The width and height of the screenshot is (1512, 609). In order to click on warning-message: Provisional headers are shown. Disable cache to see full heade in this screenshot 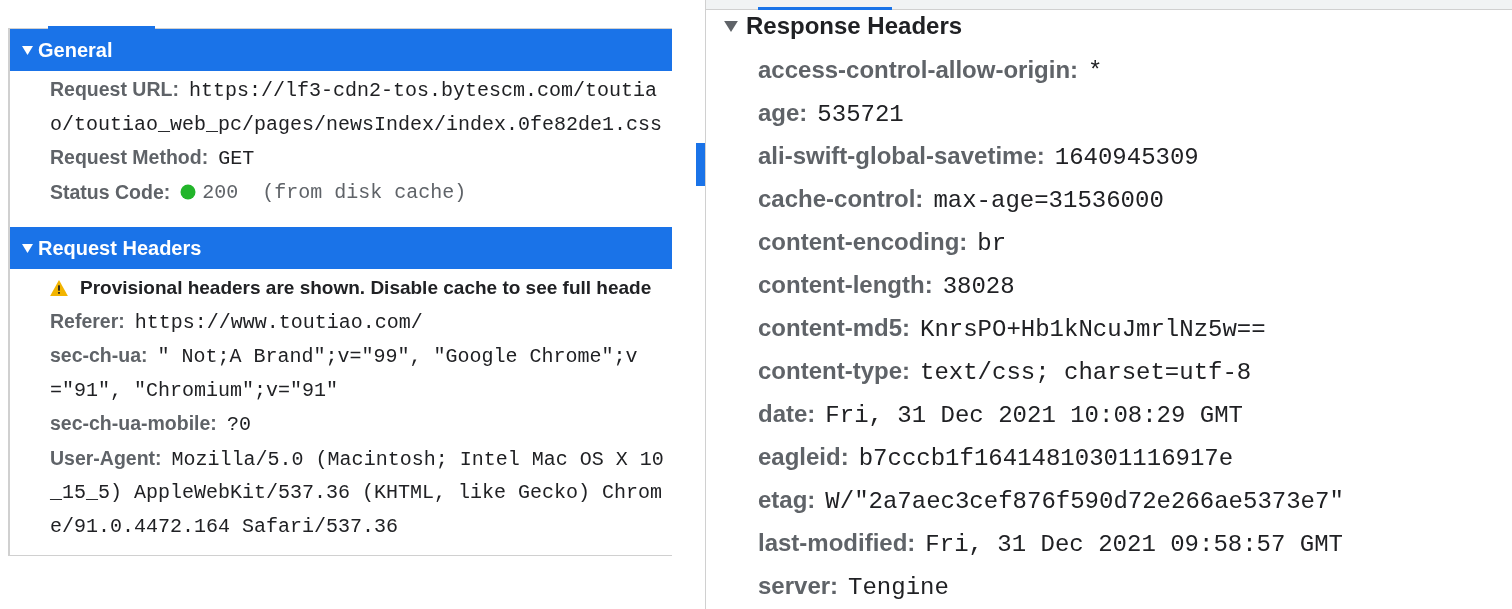, I will do `click(366, 288)`.